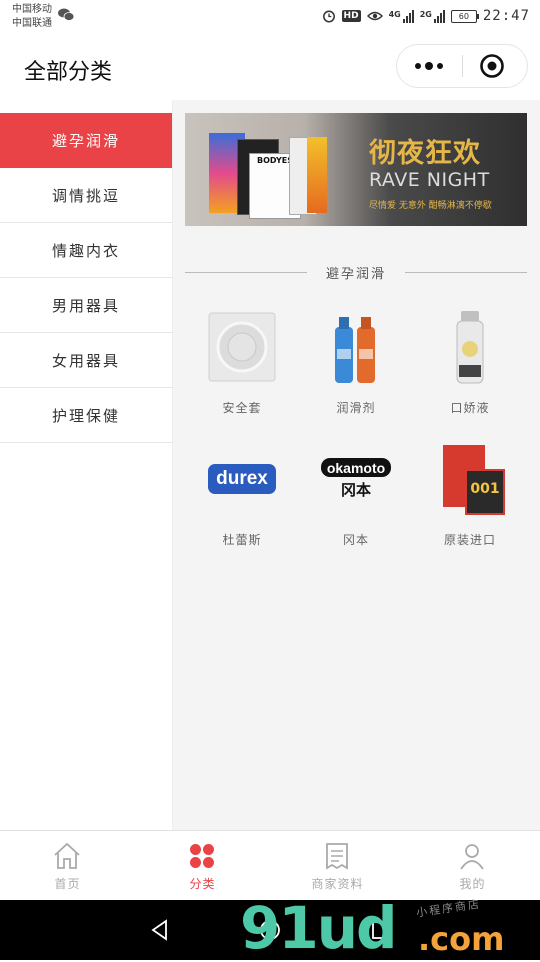 This screenshot has height=962, width=540. Describe the element at coordinates (328, 16) in the screenshot. I see `alarm-icon` at that location.